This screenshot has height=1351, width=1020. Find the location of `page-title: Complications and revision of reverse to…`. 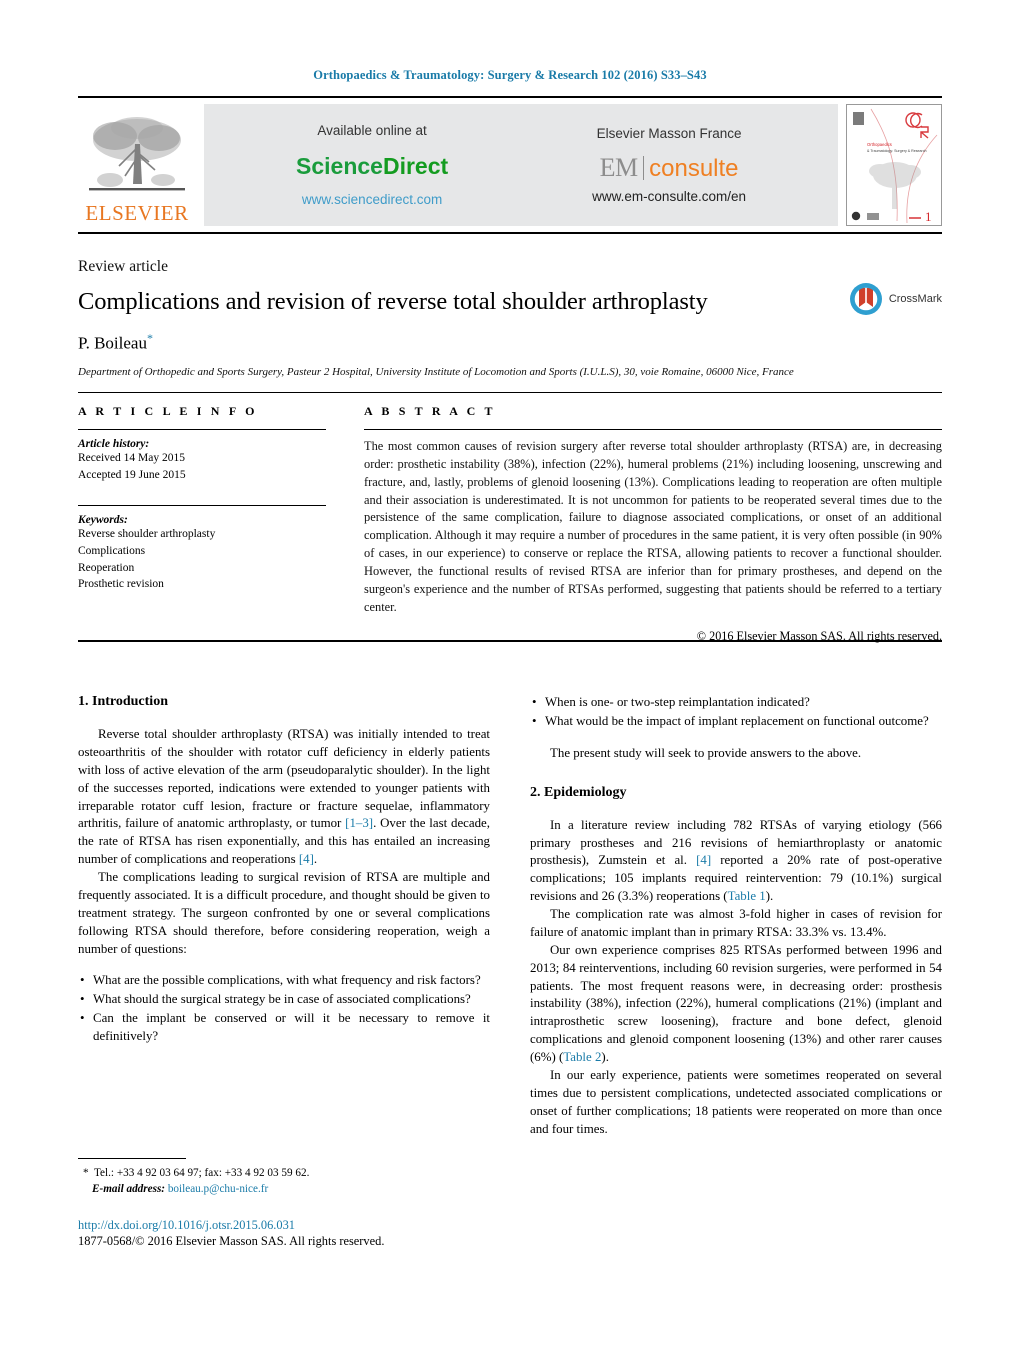

page-title: Complications and revision of reverse to… is located at coordinates (393, 301).